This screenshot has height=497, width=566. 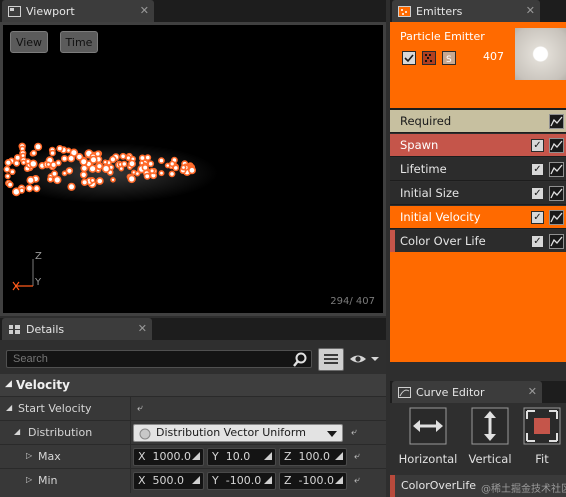 What do you see at coordinates (428, 459) in the screenshot?
I see `horizontal-label: Horizontal` at bounding box center [428, 459].